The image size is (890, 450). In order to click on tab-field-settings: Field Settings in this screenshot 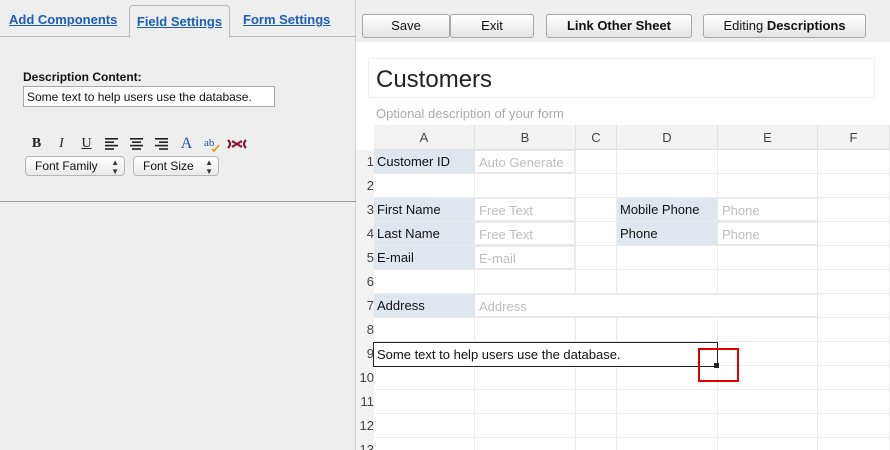, I will do `click(179, 21)`.